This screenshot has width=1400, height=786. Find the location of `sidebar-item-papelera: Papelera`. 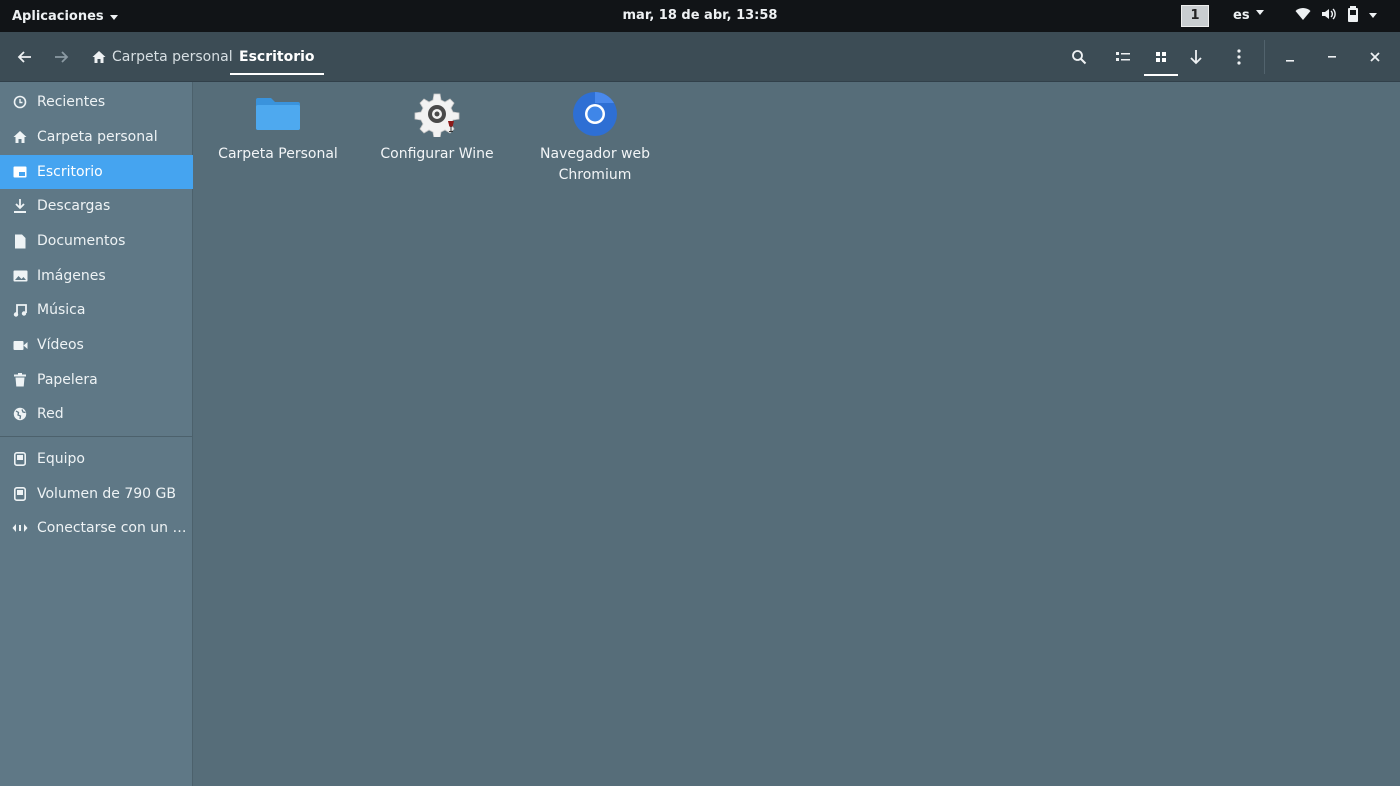

sidebar-item-papelera: Papelera is located at coordinates (96, 380).